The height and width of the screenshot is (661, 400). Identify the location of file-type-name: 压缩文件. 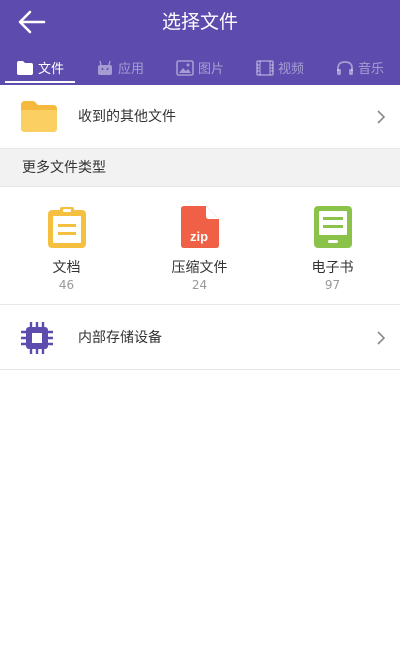
(199, 268).